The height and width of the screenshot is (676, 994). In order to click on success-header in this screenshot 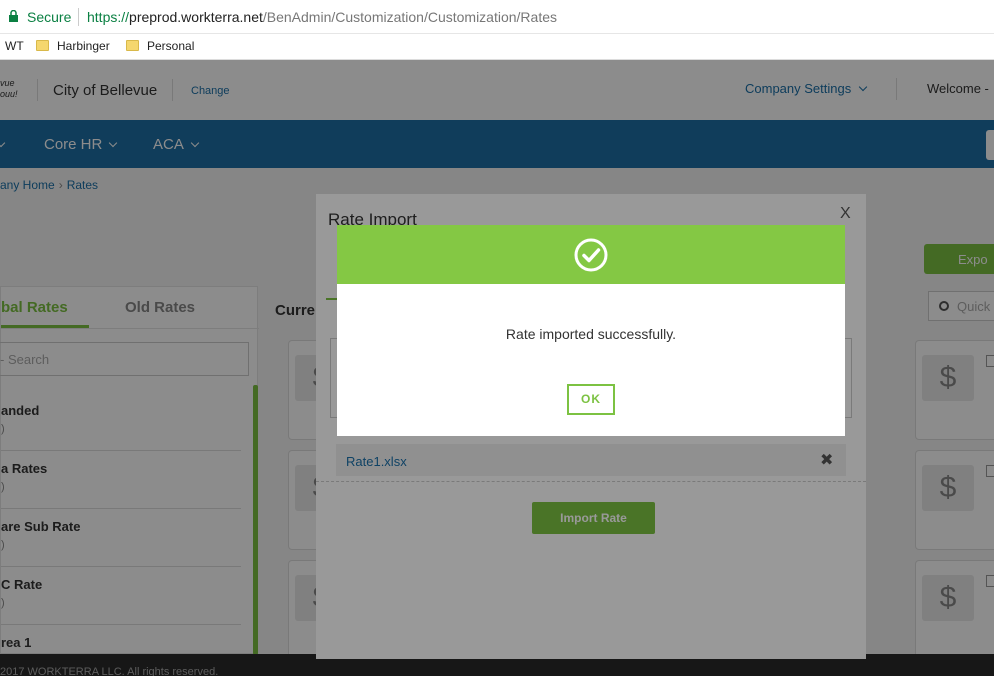, I will do `click(591, 254)`.